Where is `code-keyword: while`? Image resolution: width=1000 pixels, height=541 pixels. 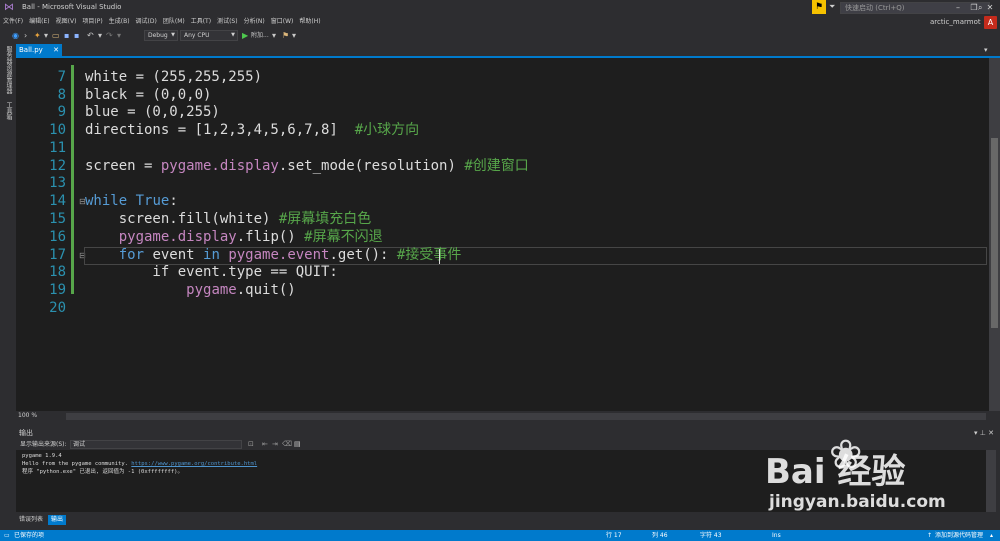
code-keyword: while is located at coordinates (106, 201).